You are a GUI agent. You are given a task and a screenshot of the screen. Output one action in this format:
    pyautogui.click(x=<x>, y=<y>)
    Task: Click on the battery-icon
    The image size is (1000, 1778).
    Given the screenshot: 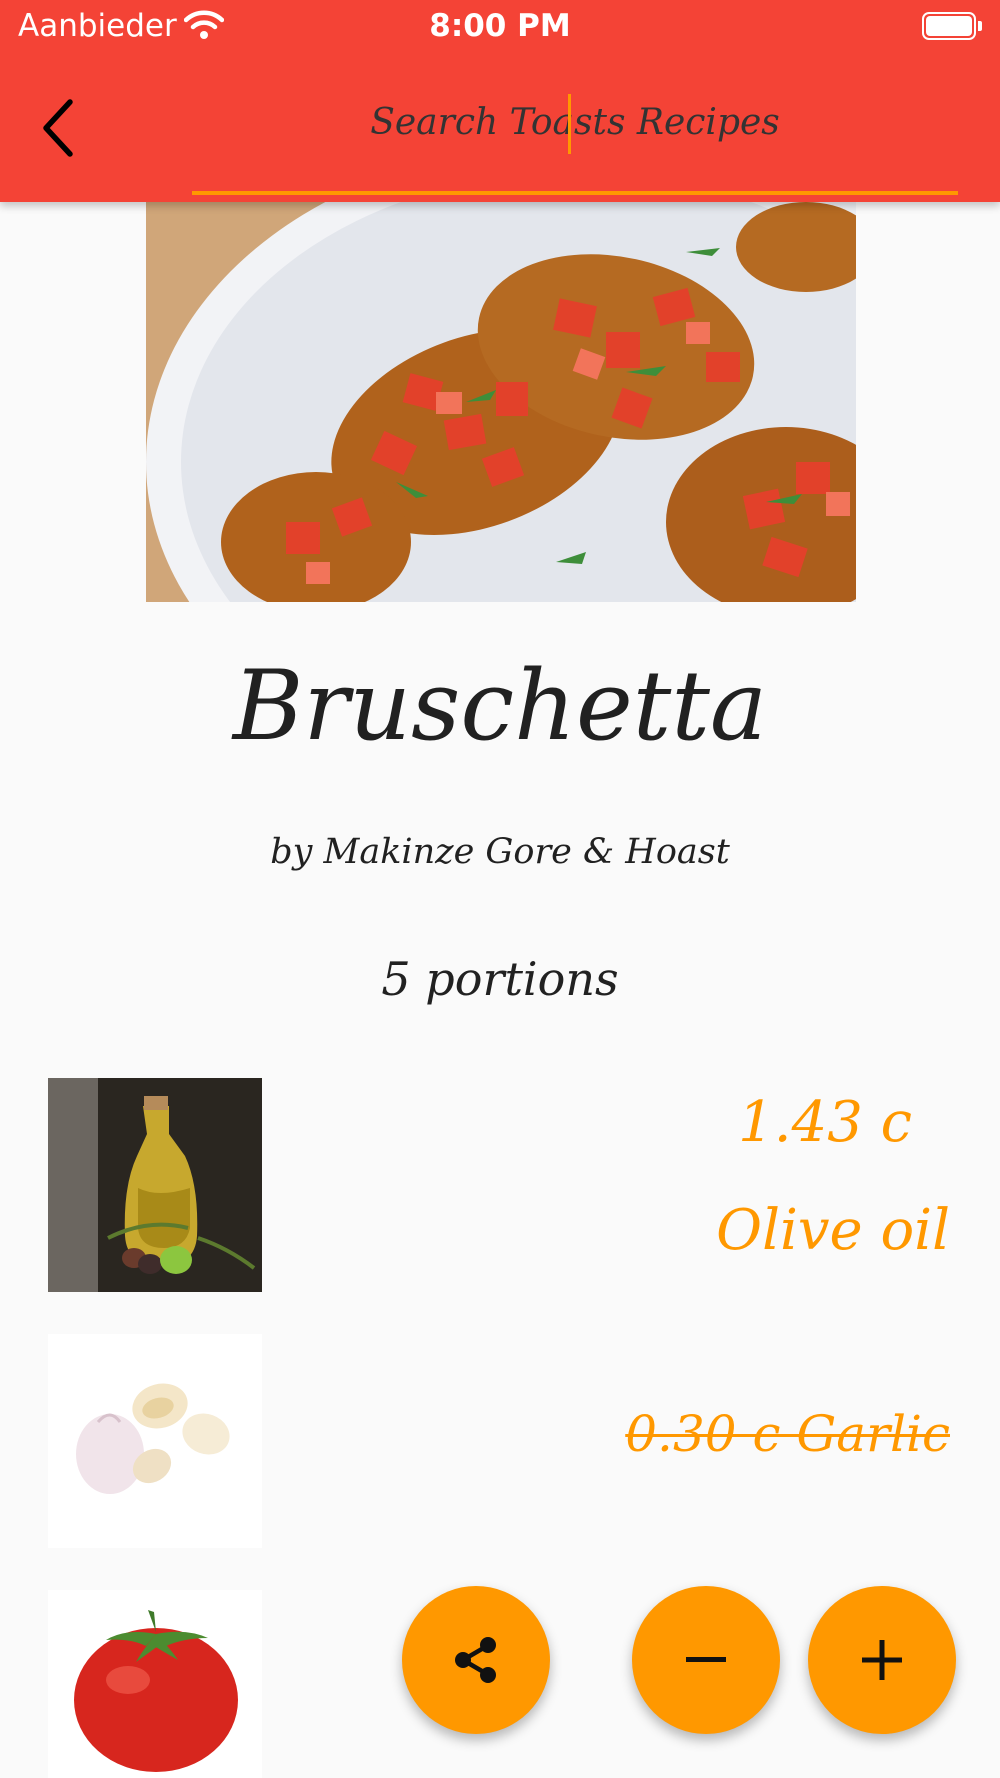 What is the action you would take?
    pyautogui.click(x=952, y=26)
    